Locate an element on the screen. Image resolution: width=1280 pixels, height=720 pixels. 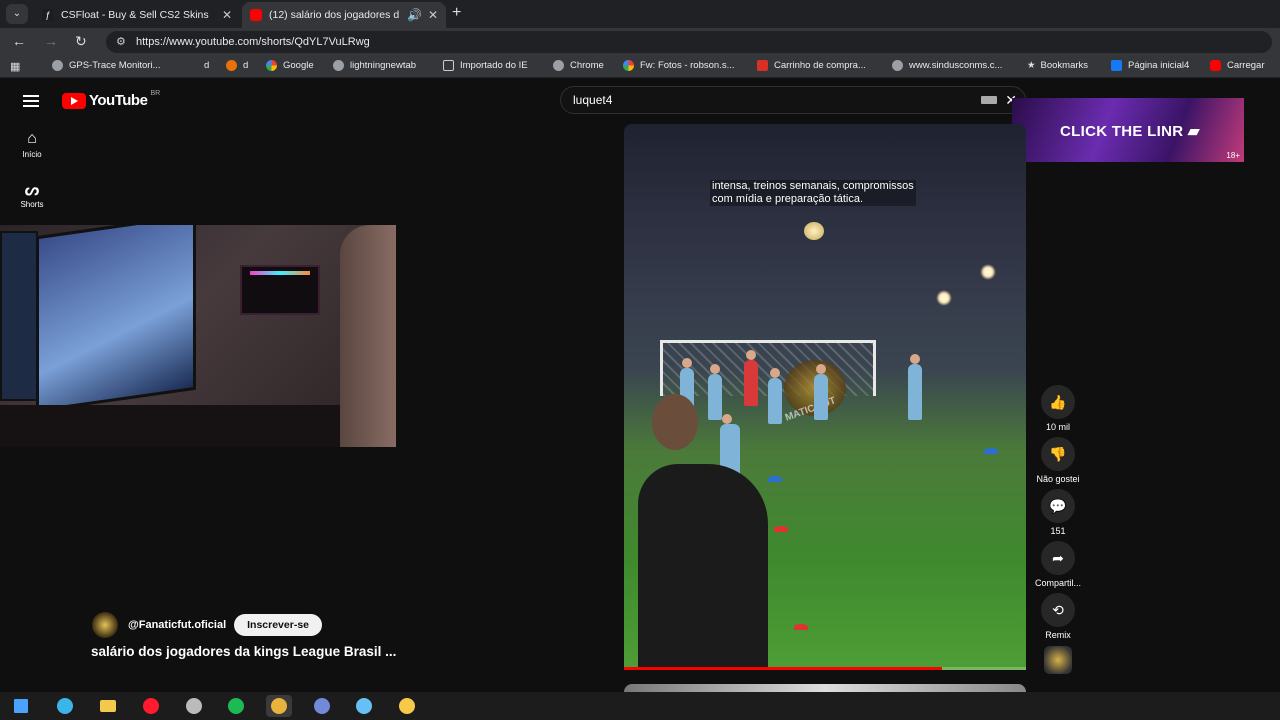
channel-avatar is located at coordinates (105, 625).